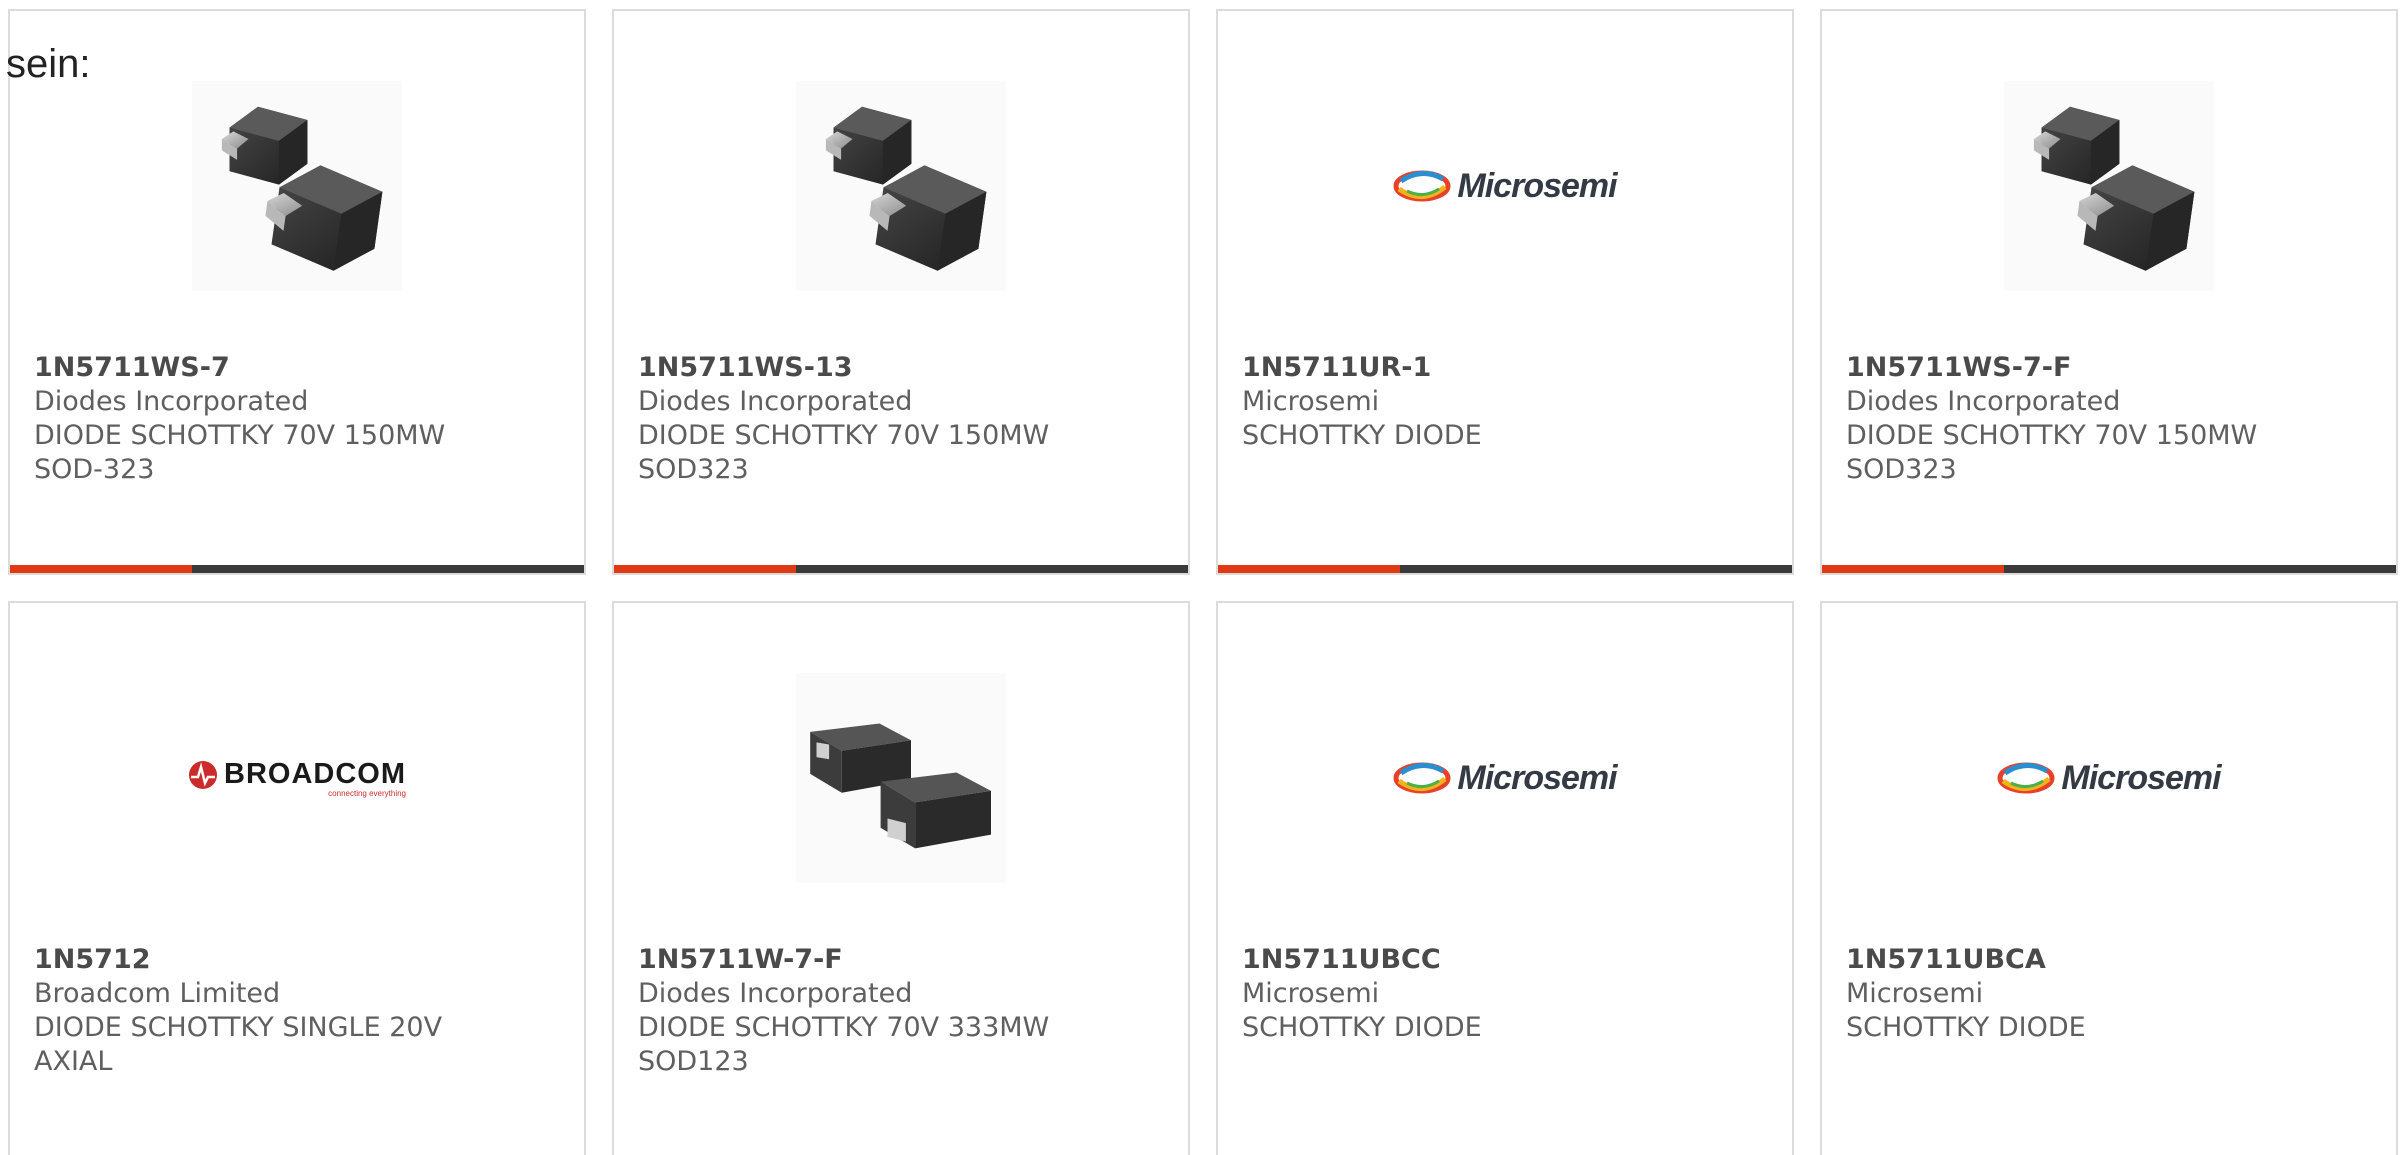  I want to click on part-number: 1N5711UBCC, so click(1507, 960).